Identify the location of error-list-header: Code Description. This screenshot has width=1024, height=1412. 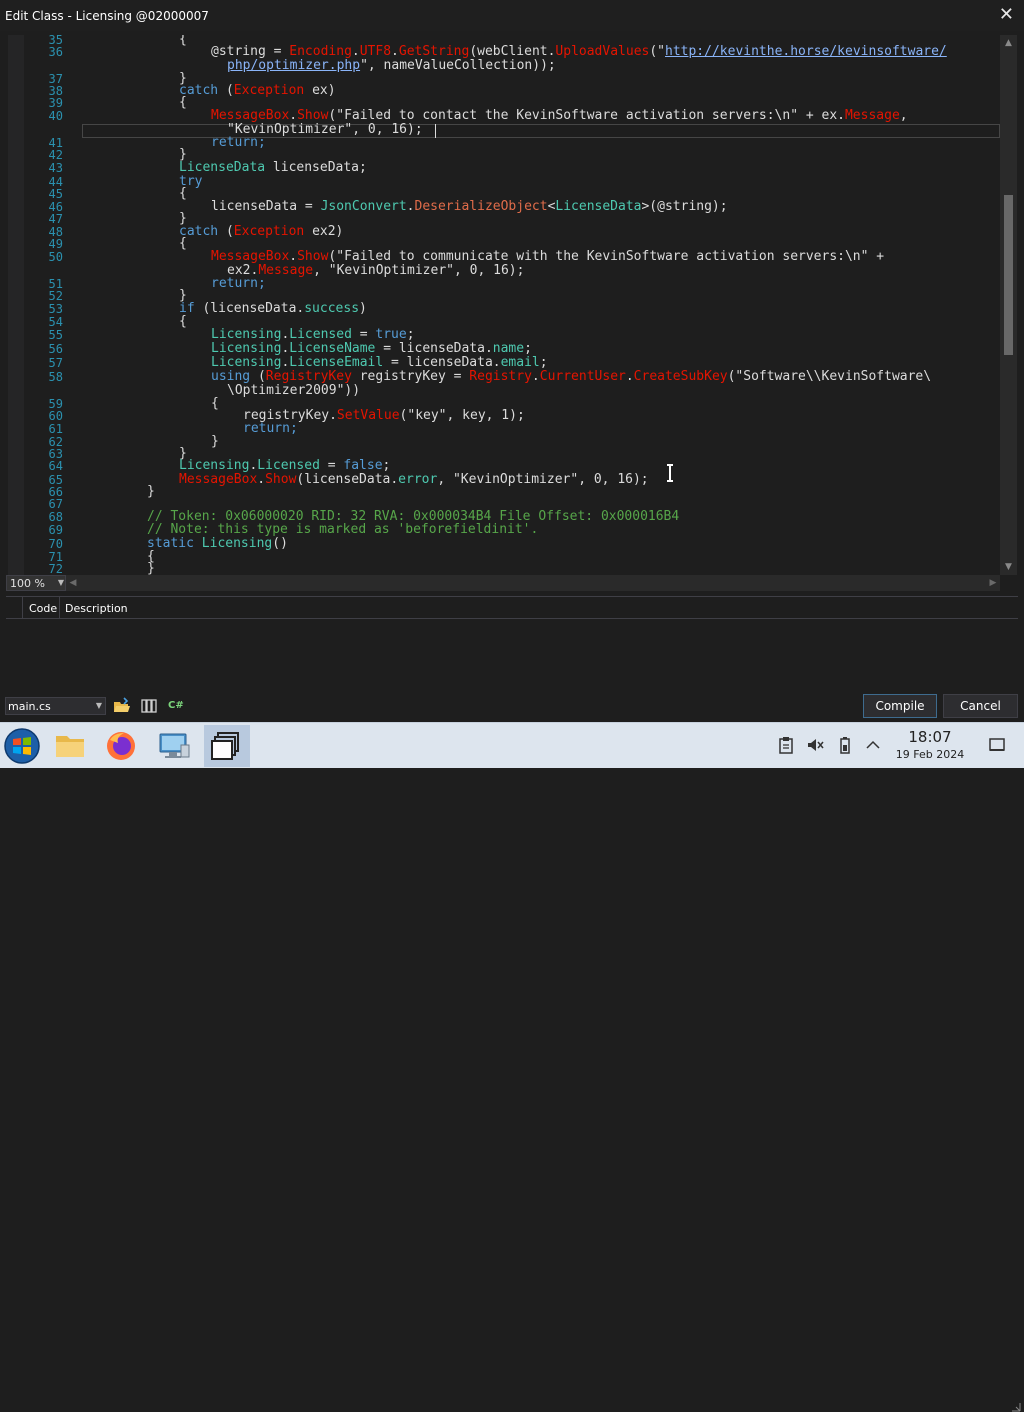
(512, 608).